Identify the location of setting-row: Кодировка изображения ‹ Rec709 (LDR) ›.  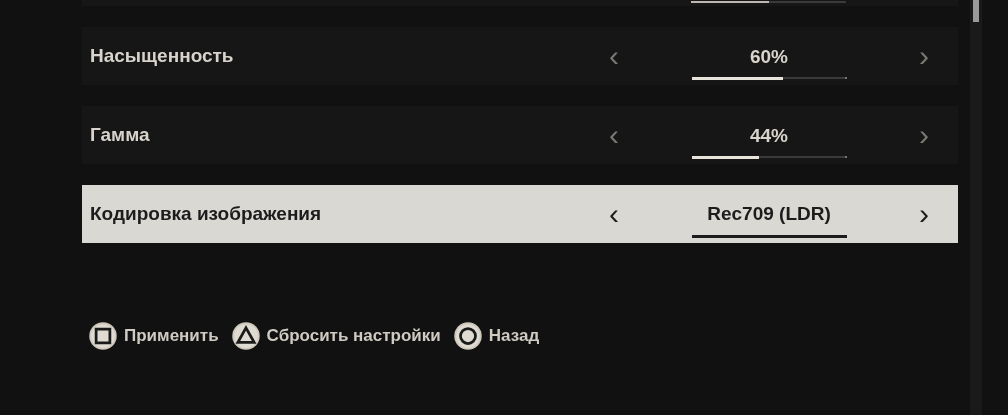
(520, 214).